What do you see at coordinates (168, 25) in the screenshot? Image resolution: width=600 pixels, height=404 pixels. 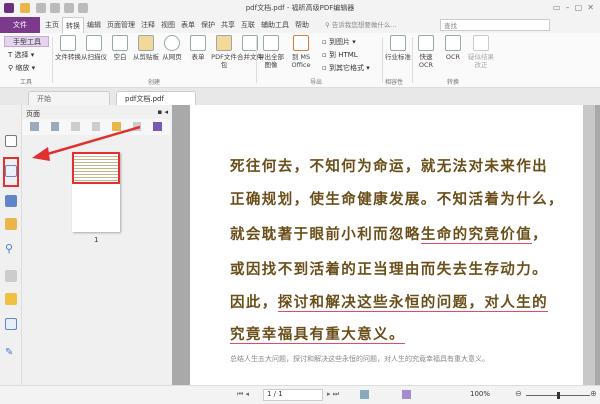 I see `menu-view: 视图` at bounding box center [168, 25].